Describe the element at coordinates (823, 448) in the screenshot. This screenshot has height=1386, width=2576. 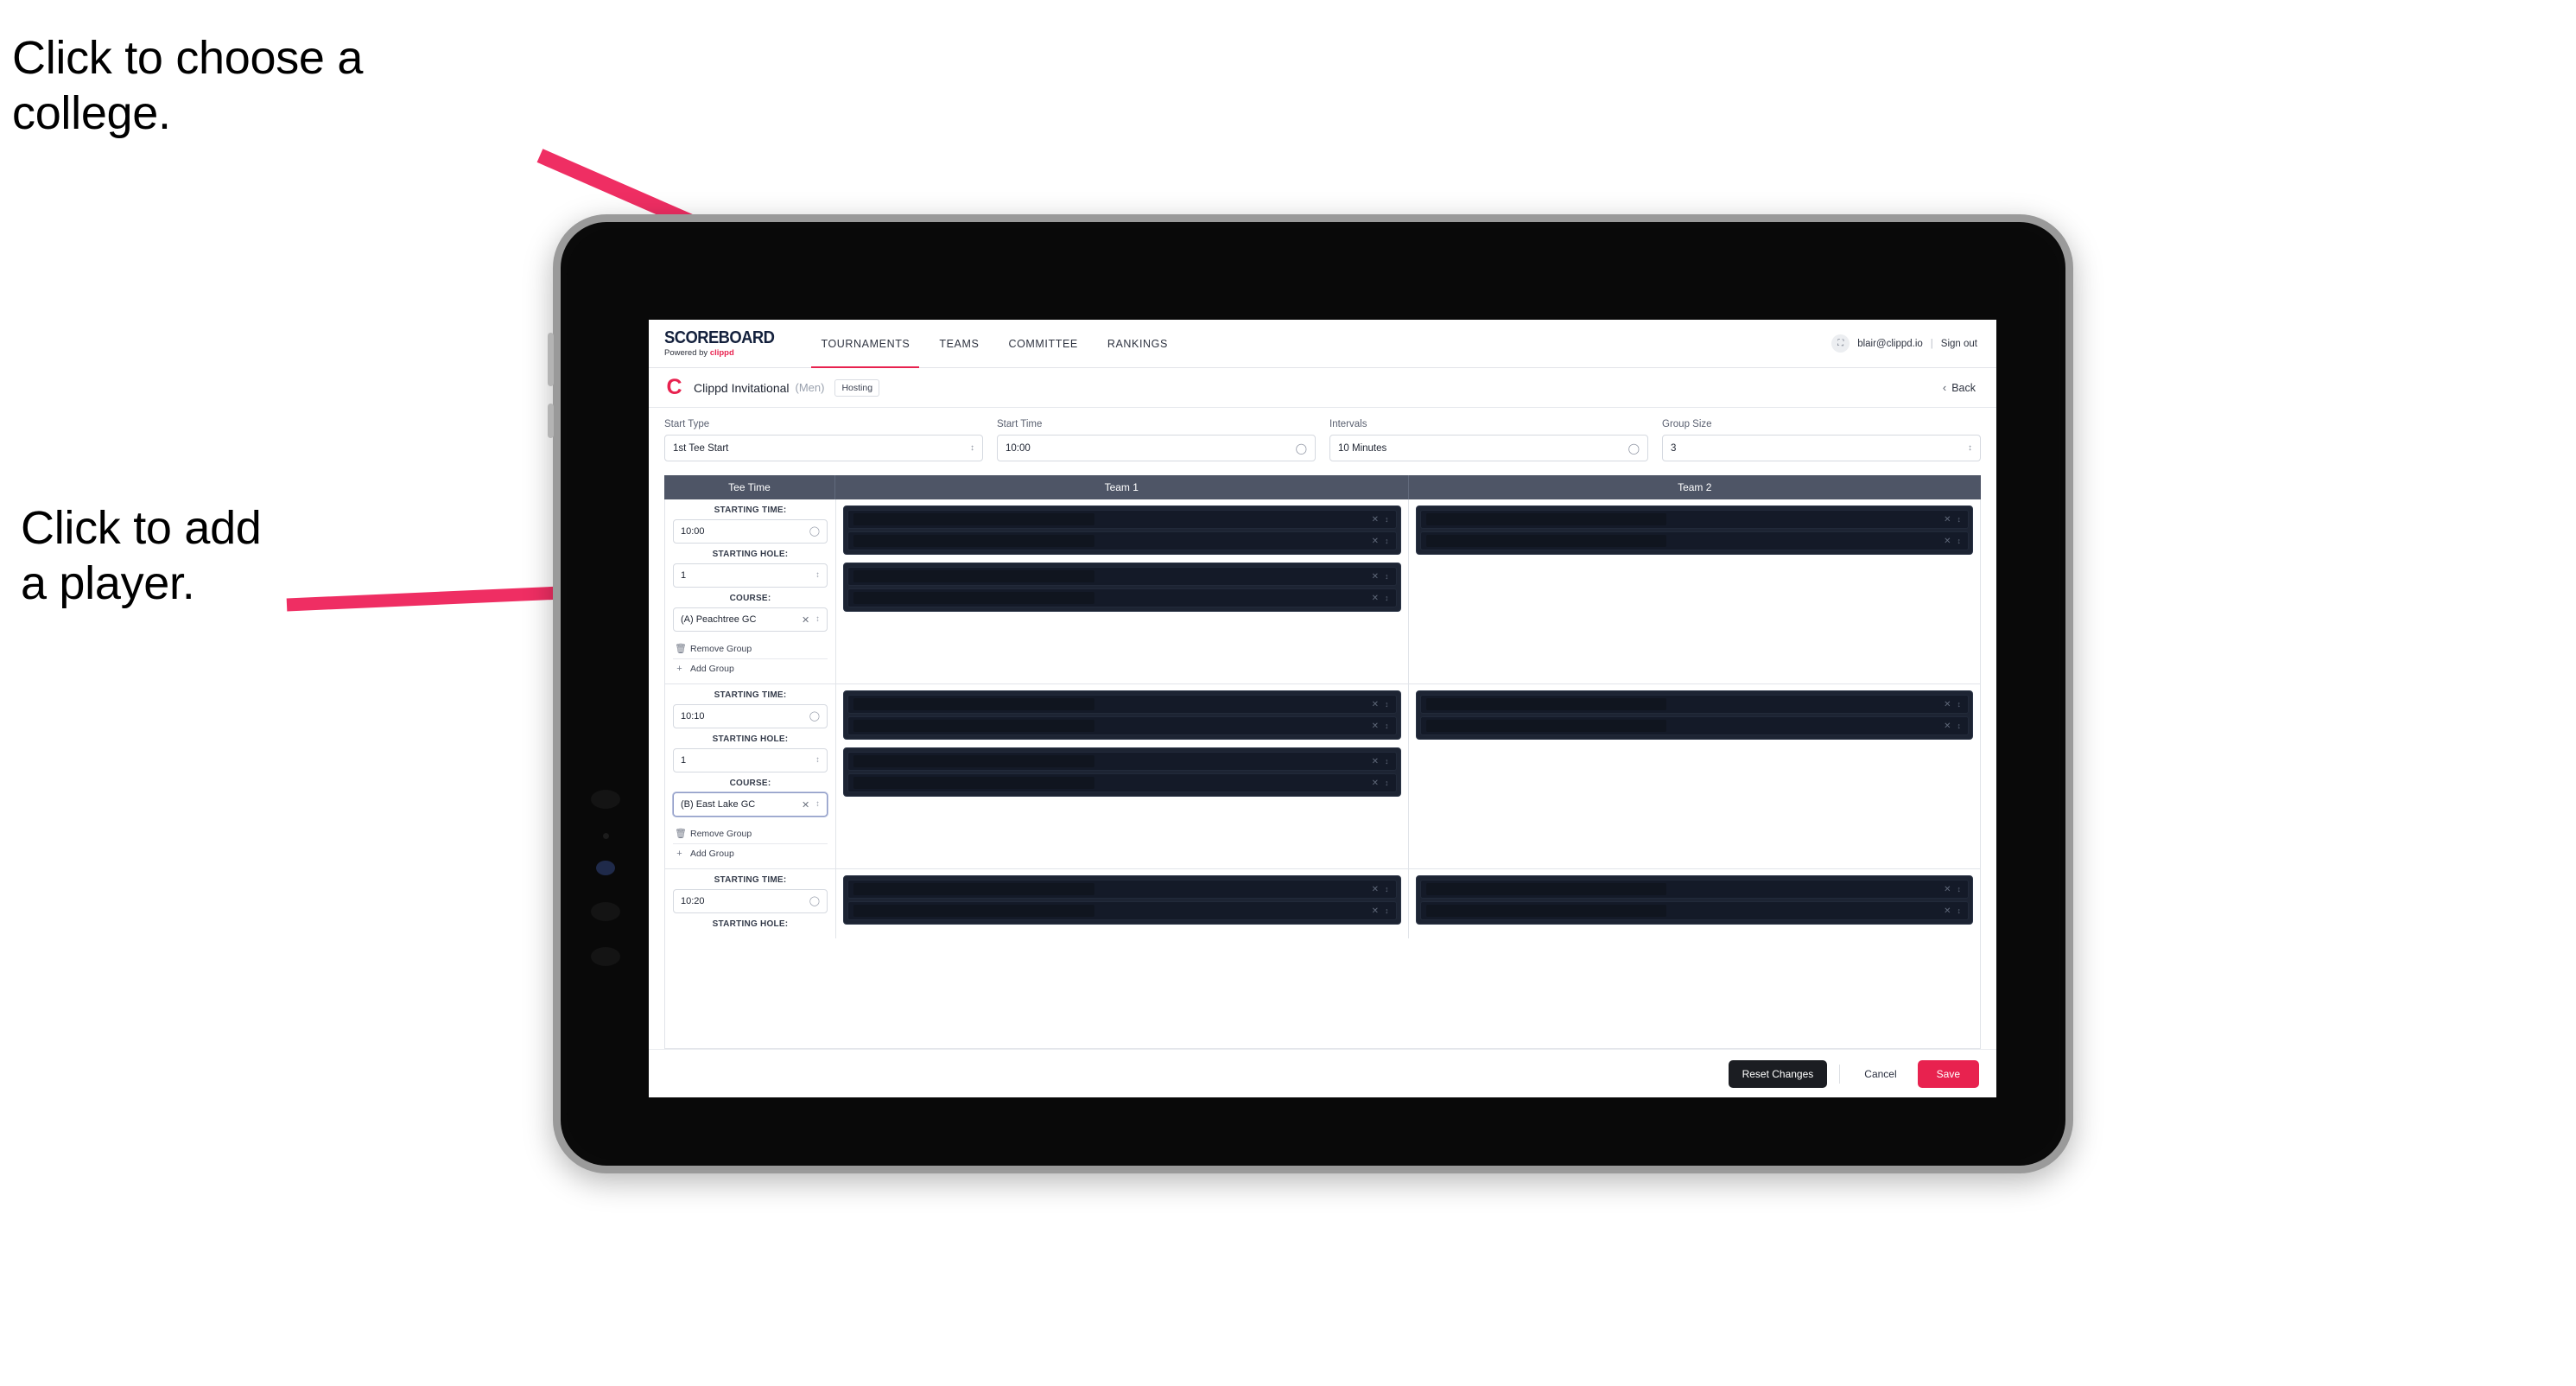
I see `start-type-select: 1st Tee Start ↕` at that location.